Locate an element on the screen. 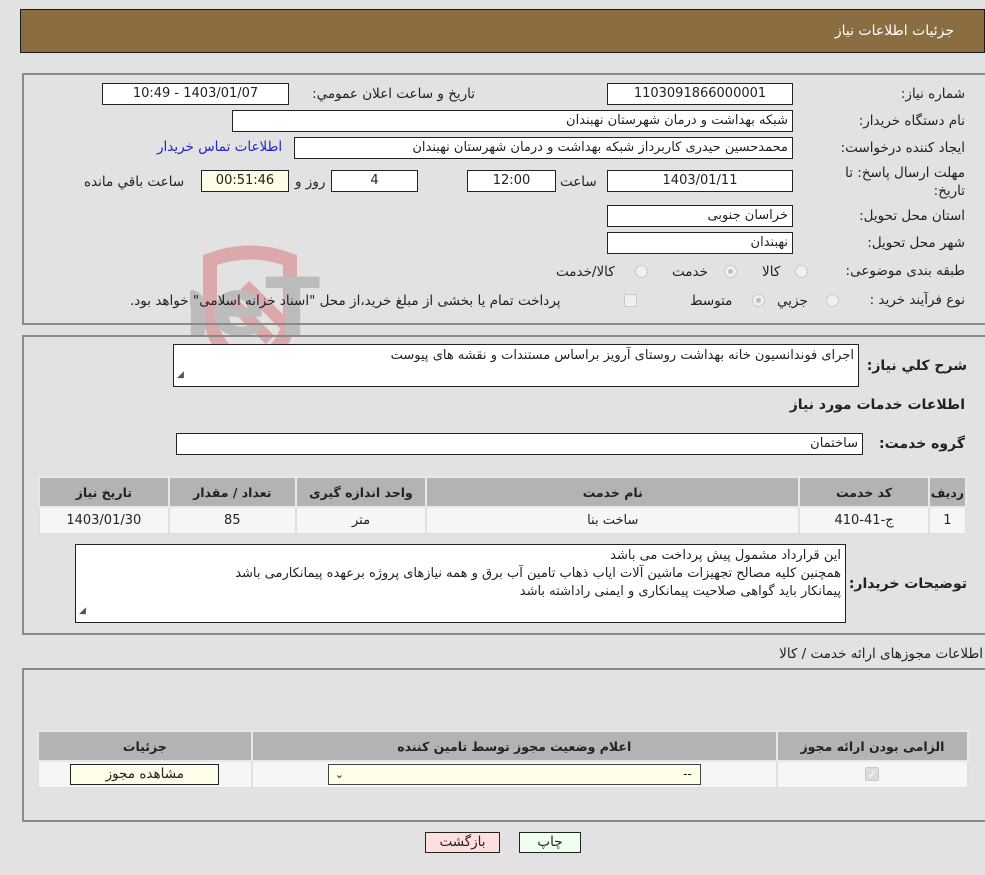  buyer-notes-label: توضيحات خريدار: is located at coordinates (907, 584).